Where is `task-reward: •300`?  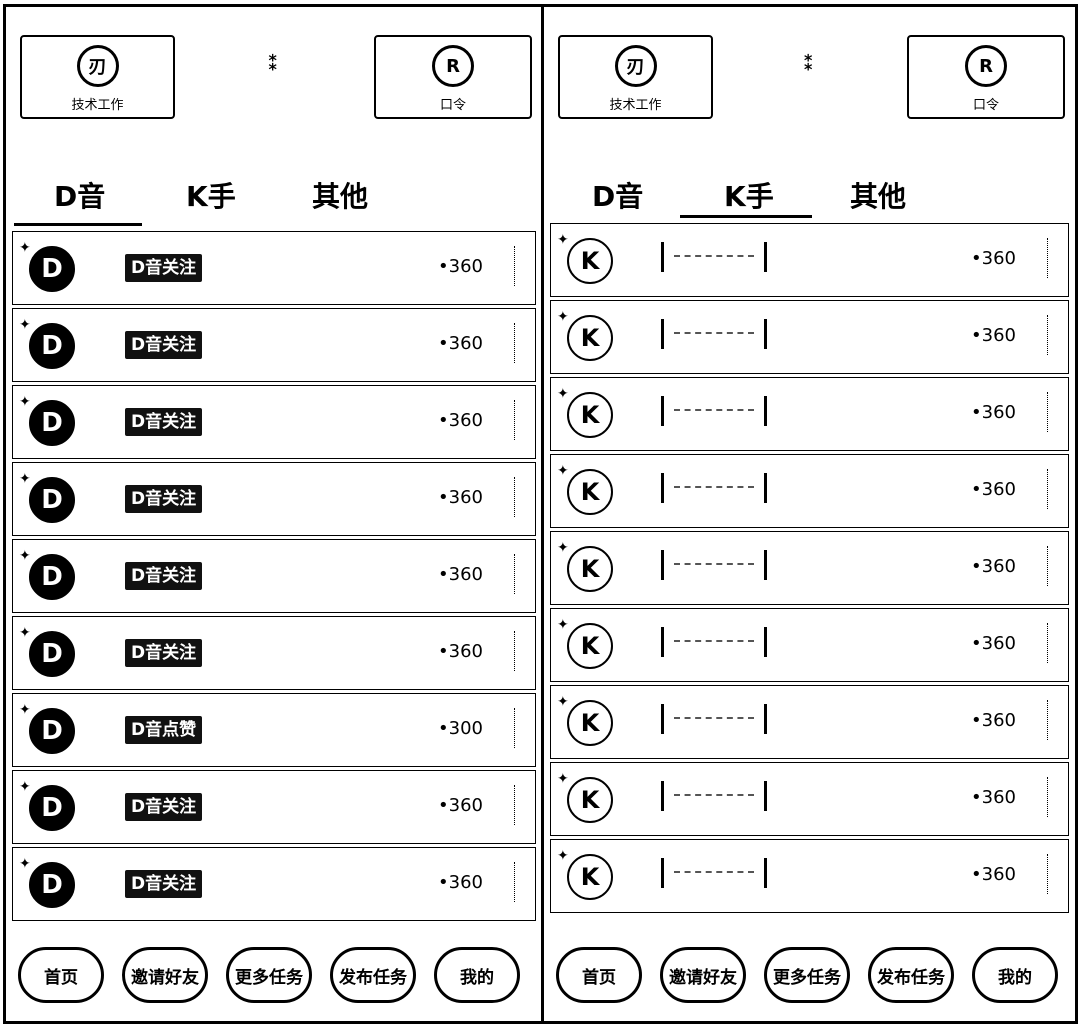
task-reward: •300 is located at coordinates (460, 728).